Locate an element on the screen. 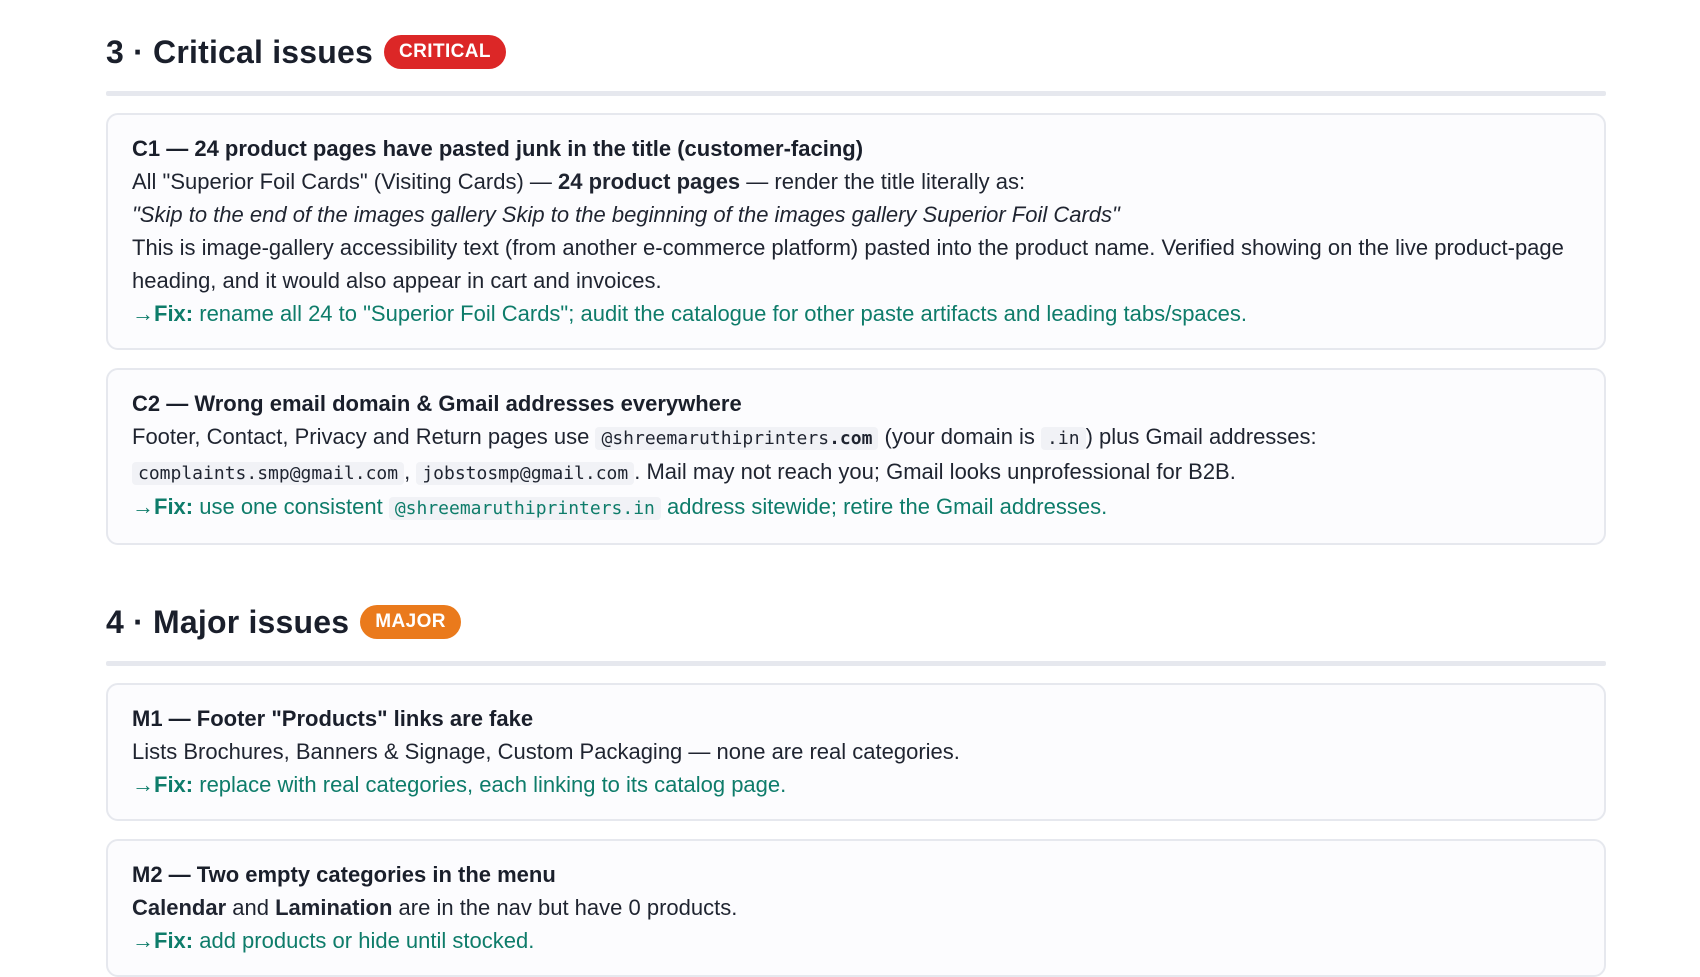  section-title-critical: 3 · Critical issues is located at coordinates (240, 51).